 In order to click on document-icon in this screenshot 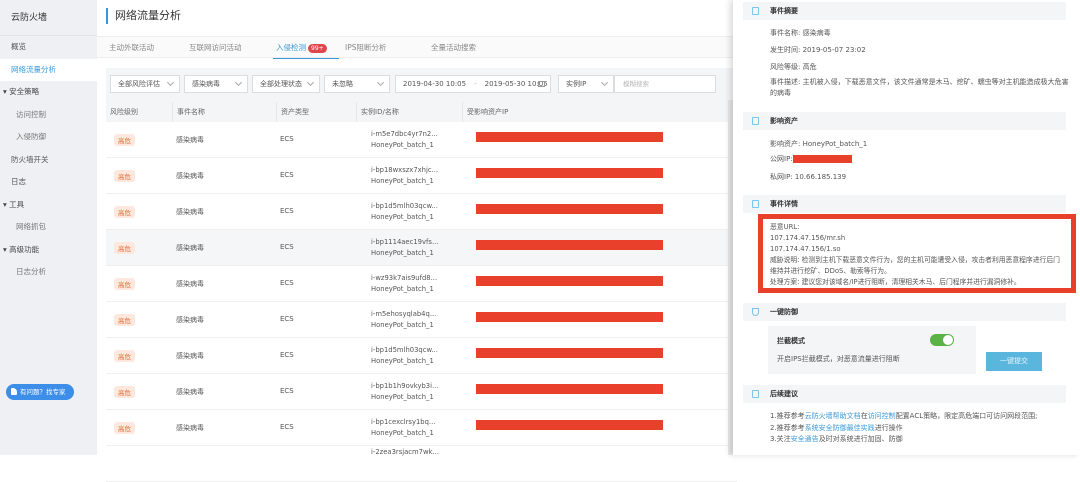, I will do `click(755, 11)`.